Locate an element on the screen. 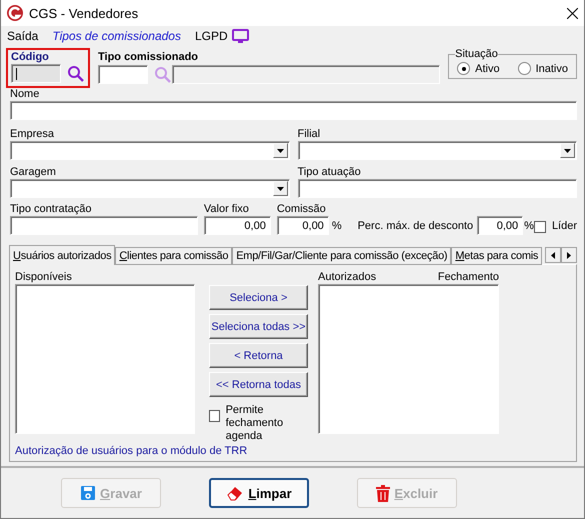 The height and width of the screenshot is (519, 585). type-code-field is located at coordinates (123, 74).